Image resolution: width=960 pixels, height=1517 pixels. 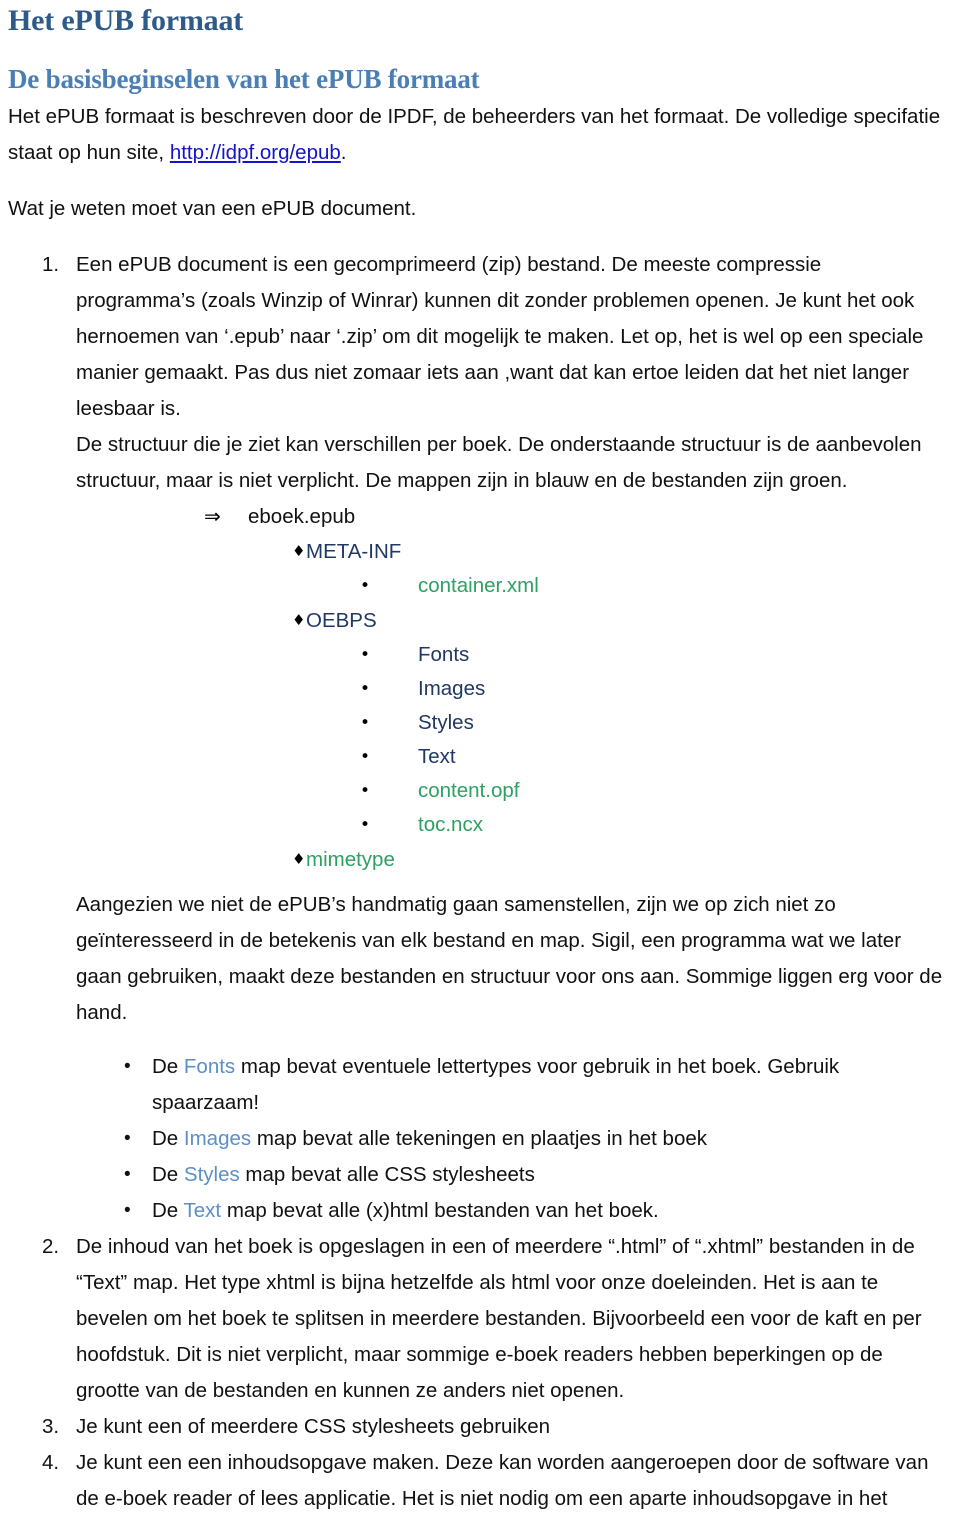 I want to click on tree-label: content.opf, so click(x=469, y=790).